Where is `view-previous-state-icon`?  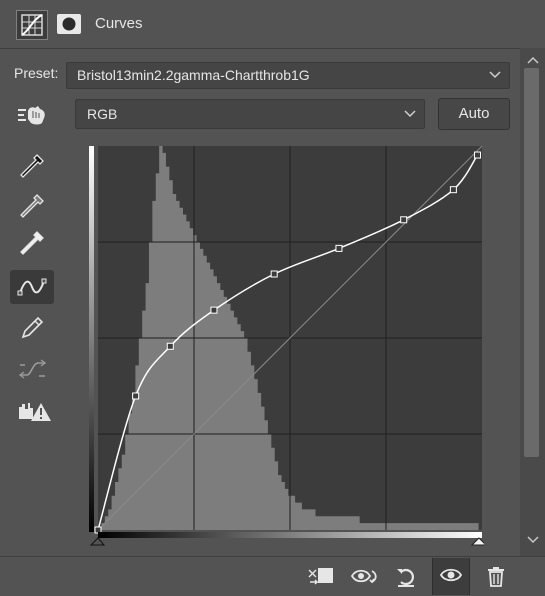 view-previous-state-icon is located at coordinates (363, 576).